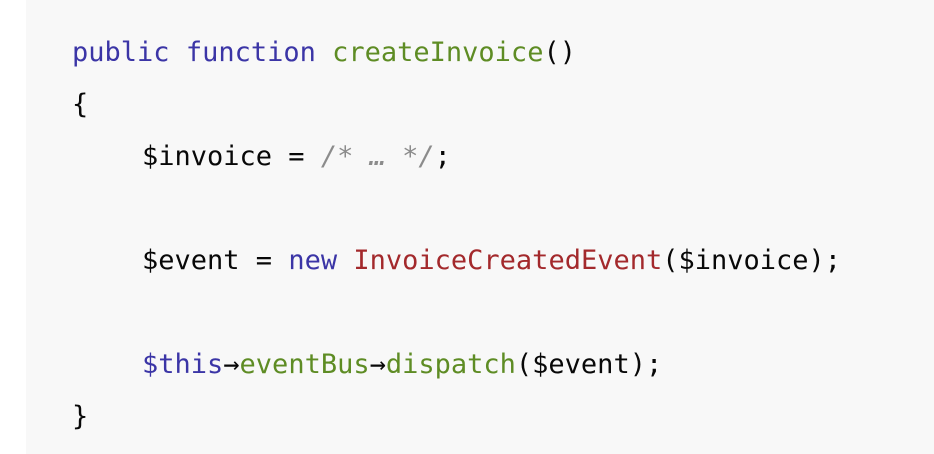 The height and width of the screenshot is (454, 934). Describe the element at coordinates (377, 156) in the screenshot. I see `placeholder-comment: /* … */` at that location.